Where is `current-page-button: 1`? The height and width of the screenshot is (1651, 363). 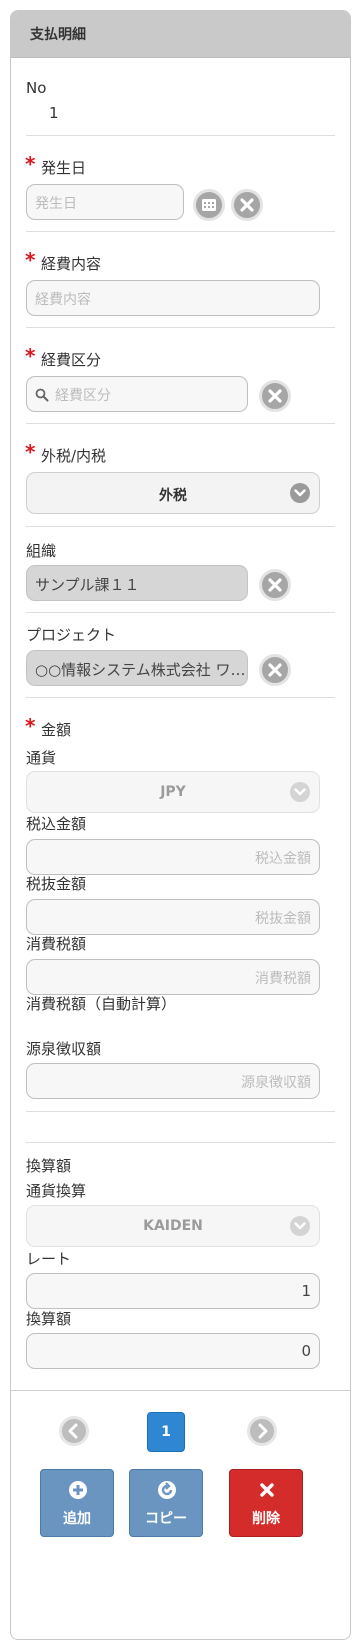 current-page-button: 1 is located at coordinates (166, 1432).